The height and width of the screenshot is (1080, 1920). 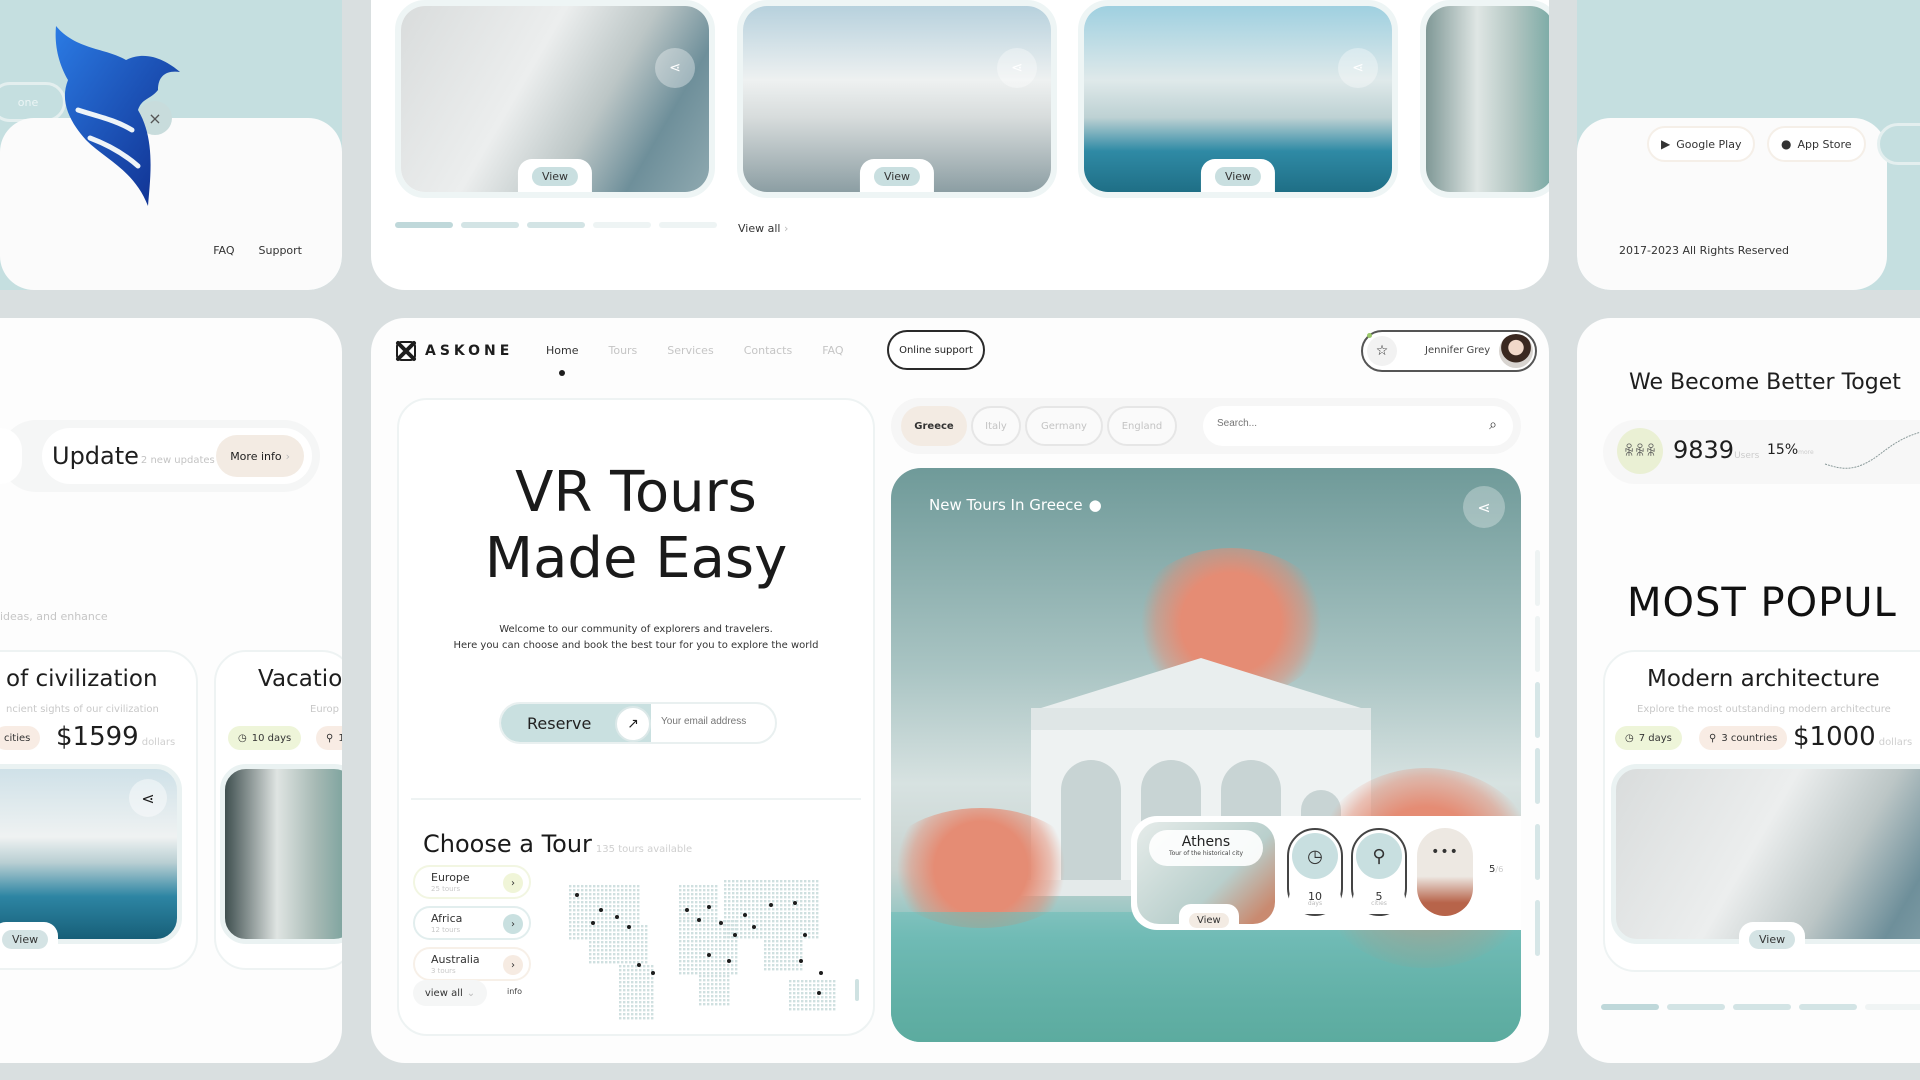 What do you see at coordinates (716, 721) in the screenshot?
I see `email-input` at bounding box center [716, 721].